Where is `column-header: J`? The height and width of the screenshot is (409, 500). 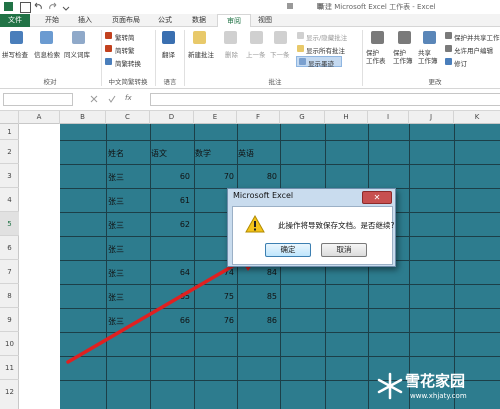
column-header: J is located at coordinates (431, 117).